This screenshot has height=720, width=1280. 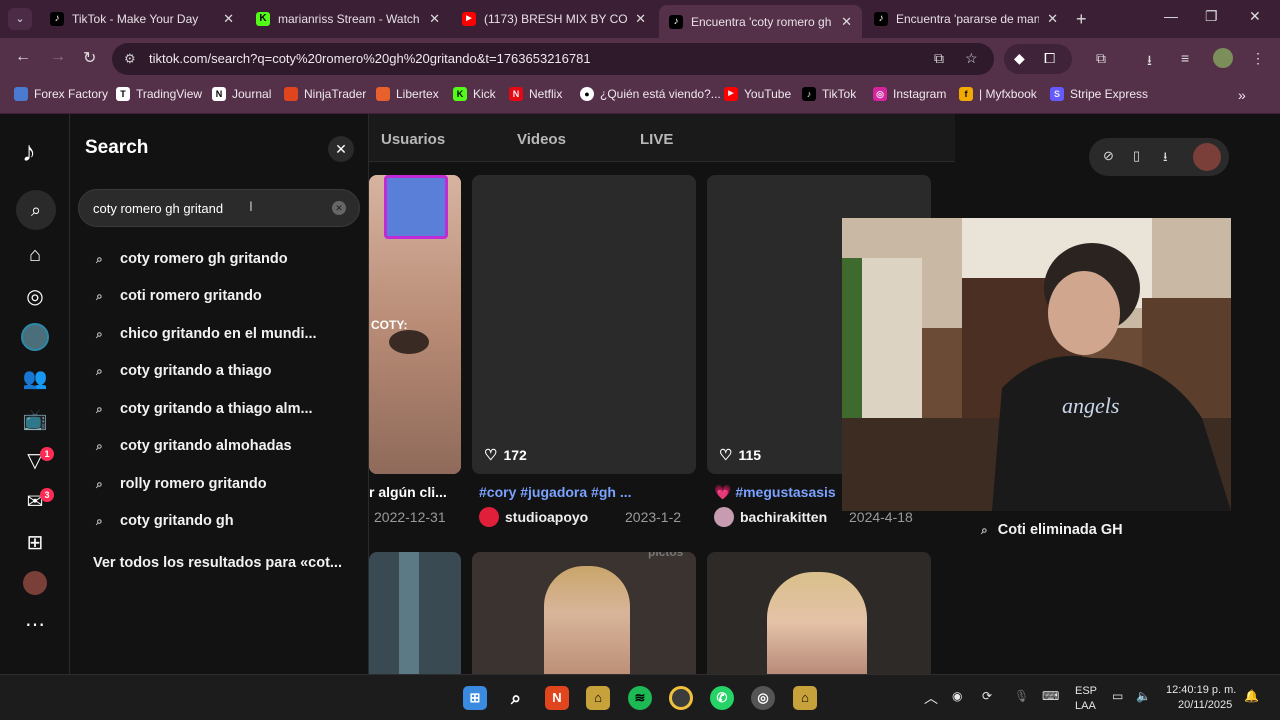 What do you see at coordinates (1258, 58) in the screenshot?
I see `menu-icon: ⋮` at bounding box center [1258, 58].